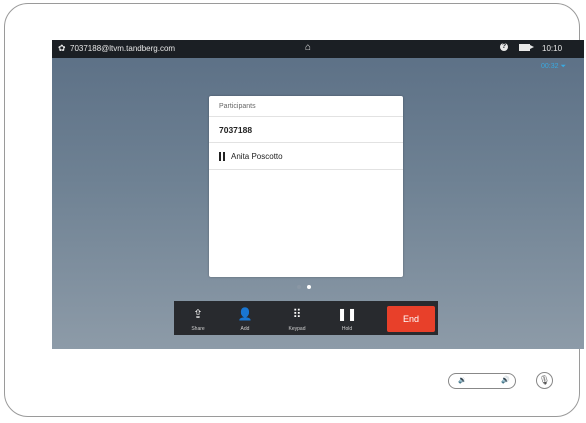 This screenshot has height=423, width=586. What do you see at coordinates (297, 329) in the screenshot?
I see `keypad-label: Keypad` at bounding box center [297, 329].